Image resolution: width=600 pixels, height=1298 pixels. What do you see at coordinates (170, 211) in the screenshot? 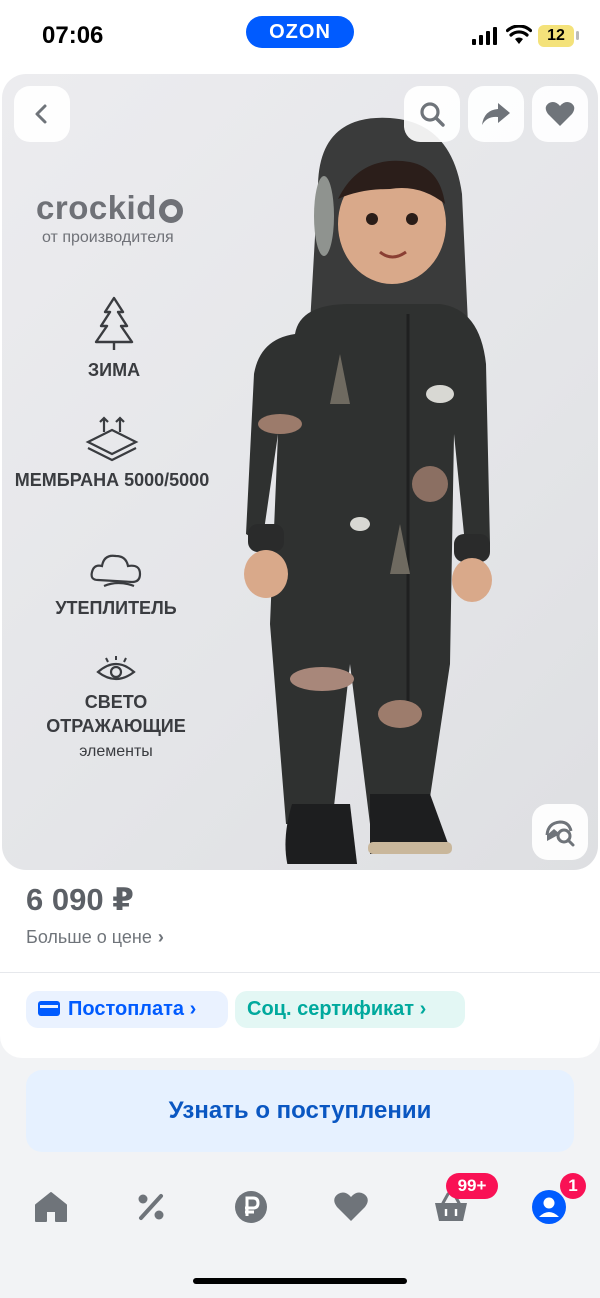
I see `brand-mark` at bounding box center [170, 211].